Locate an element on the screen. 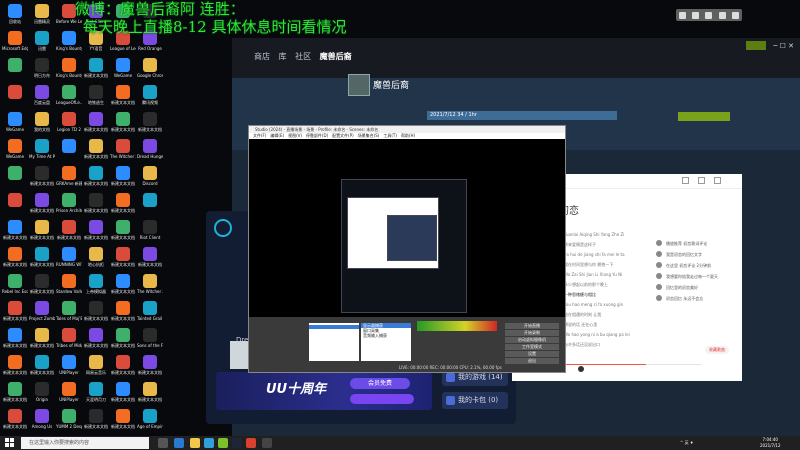  obs-menu-item: 文件(F) is located at coordinates (259, 135).